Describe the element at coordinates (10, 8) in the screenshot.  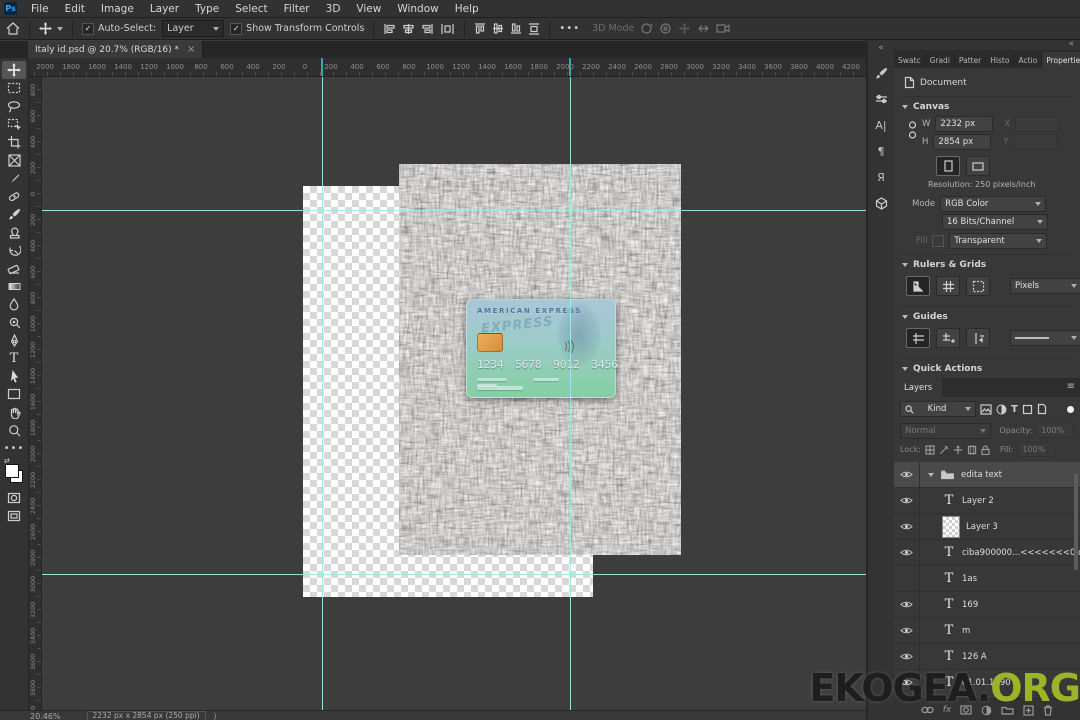
I see `photoshop-logo-icon: Ps` at that location.